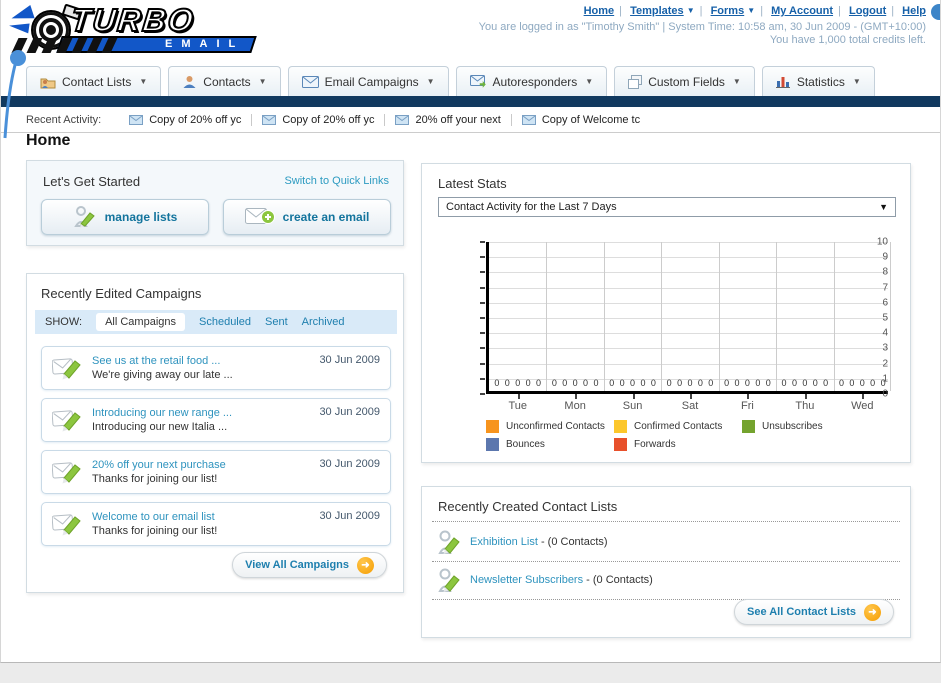 This screenshot has width=941, height=683. Describe the element at coordinates (575, 406) in the screenshot. I see `x-axis-label: Mon` at that location.